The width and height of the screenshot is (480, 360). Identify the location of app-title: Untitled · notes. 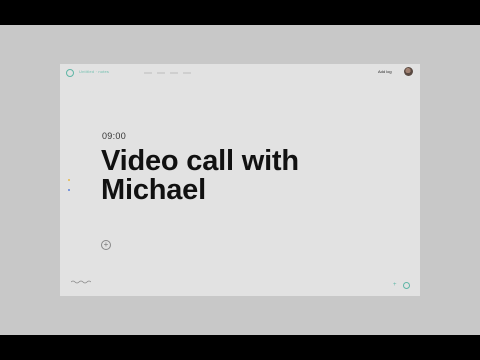
(94, 71).